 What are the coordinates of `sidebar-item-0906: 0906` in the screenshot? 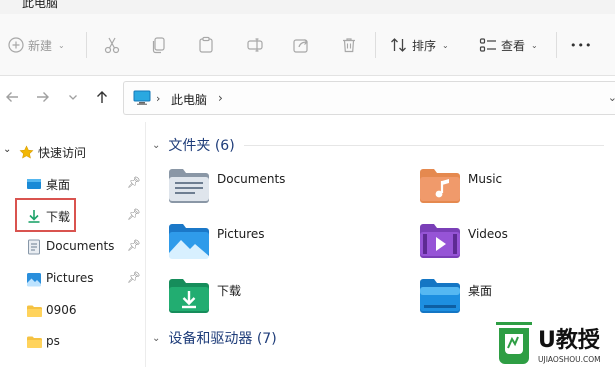 It's located at (73, 311).